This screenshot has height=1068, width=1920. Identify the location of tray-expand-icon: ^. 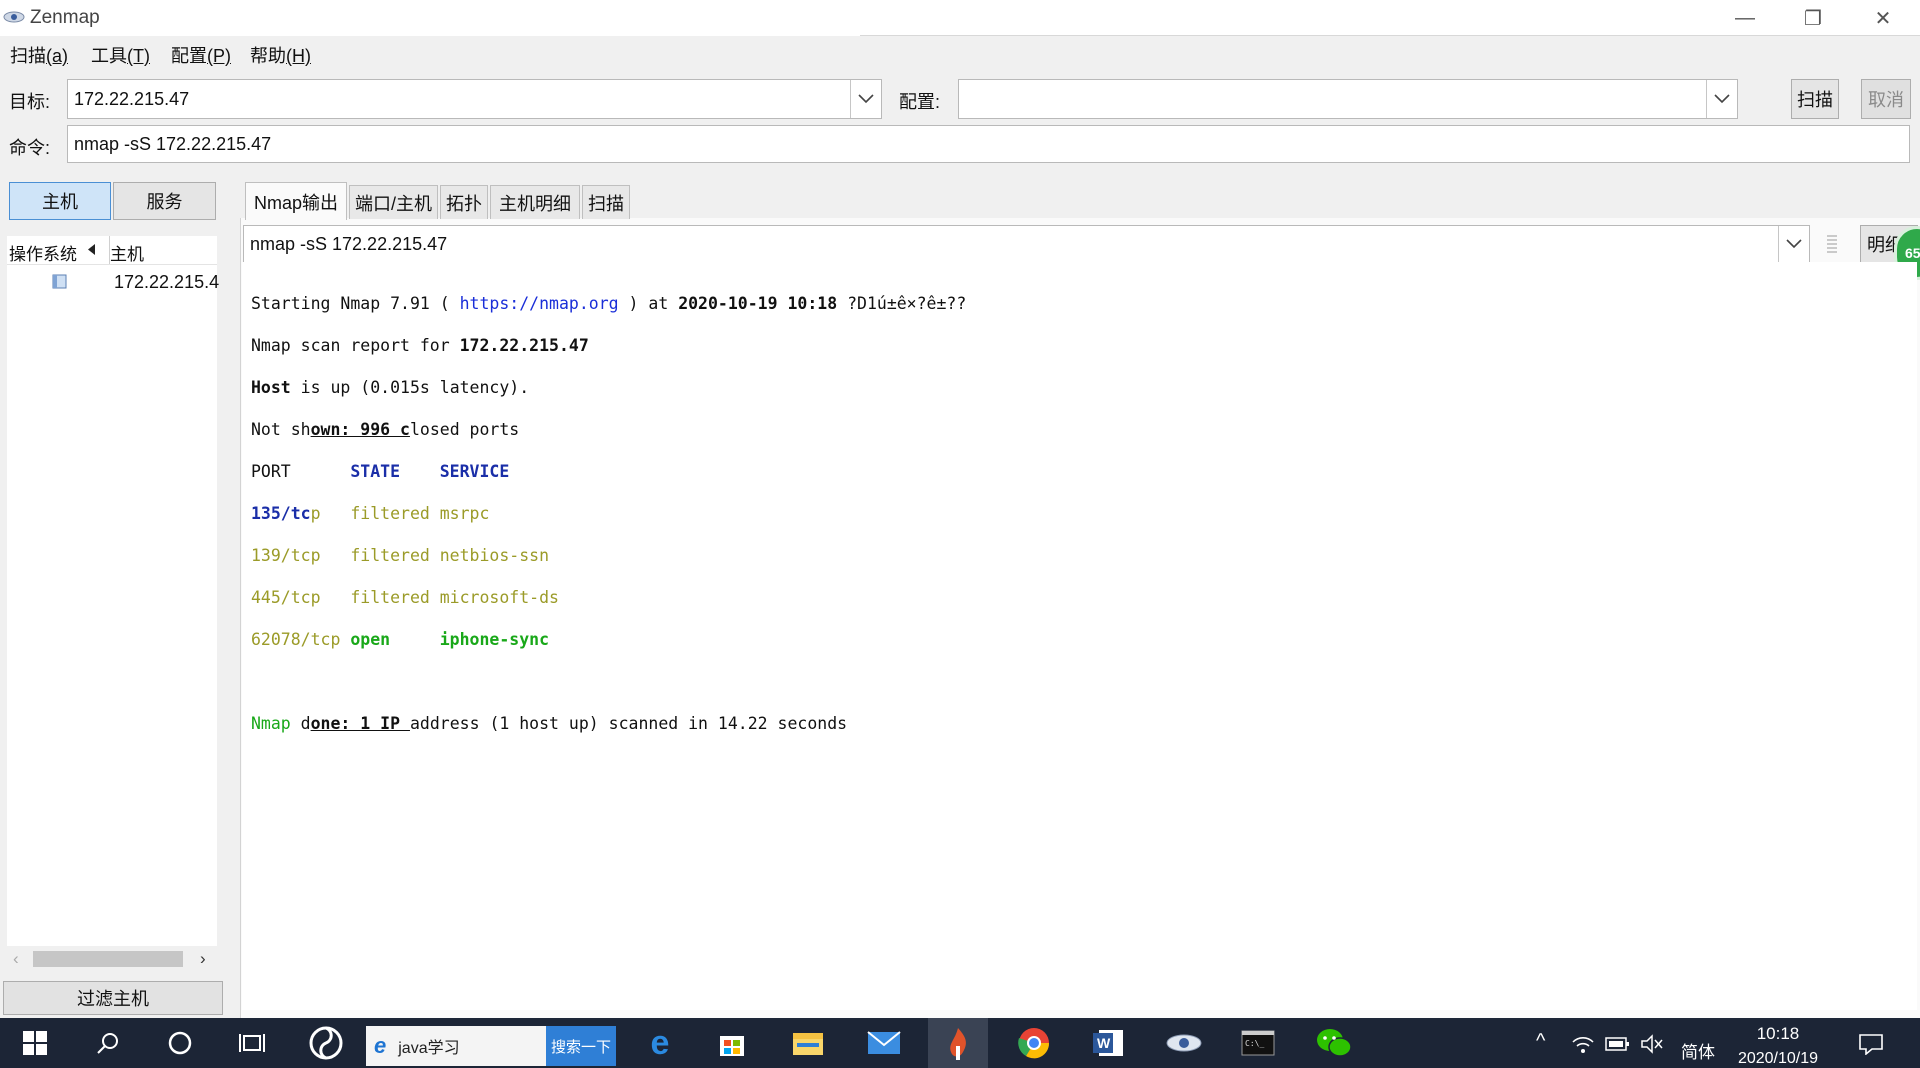
(1540, 1041).